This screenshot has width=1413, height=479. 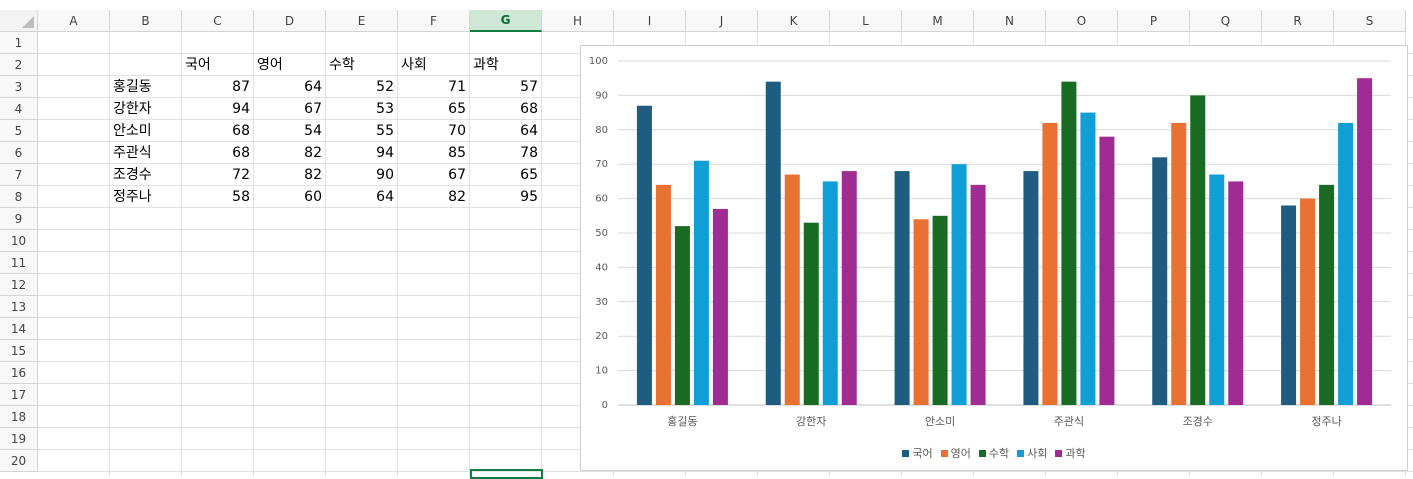 What do you see at coordinates (1088, 258) in the screenshot?
I see `bar-사회-주관식` at bounding box center [1088, 258].